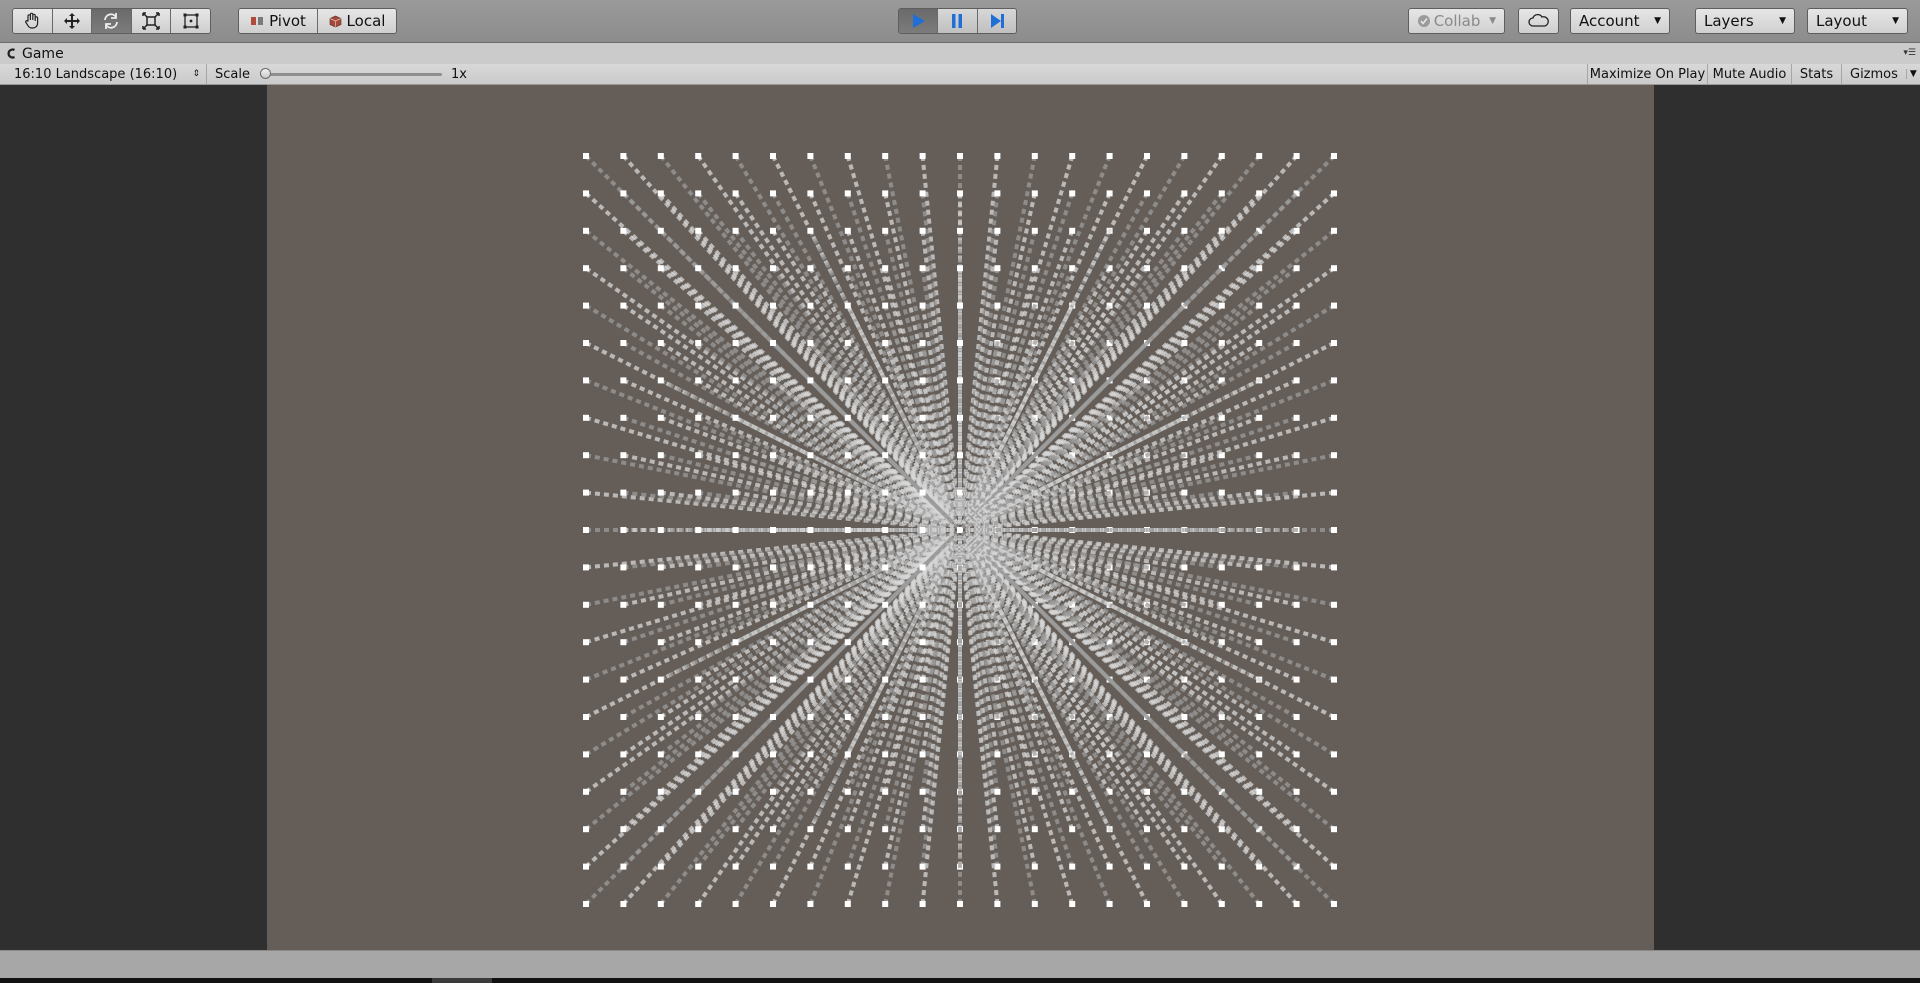 Image resolution: width=1920 pixels, height=983 pixels. I want to click on pivot-button: Pivot, so click(278, 21).